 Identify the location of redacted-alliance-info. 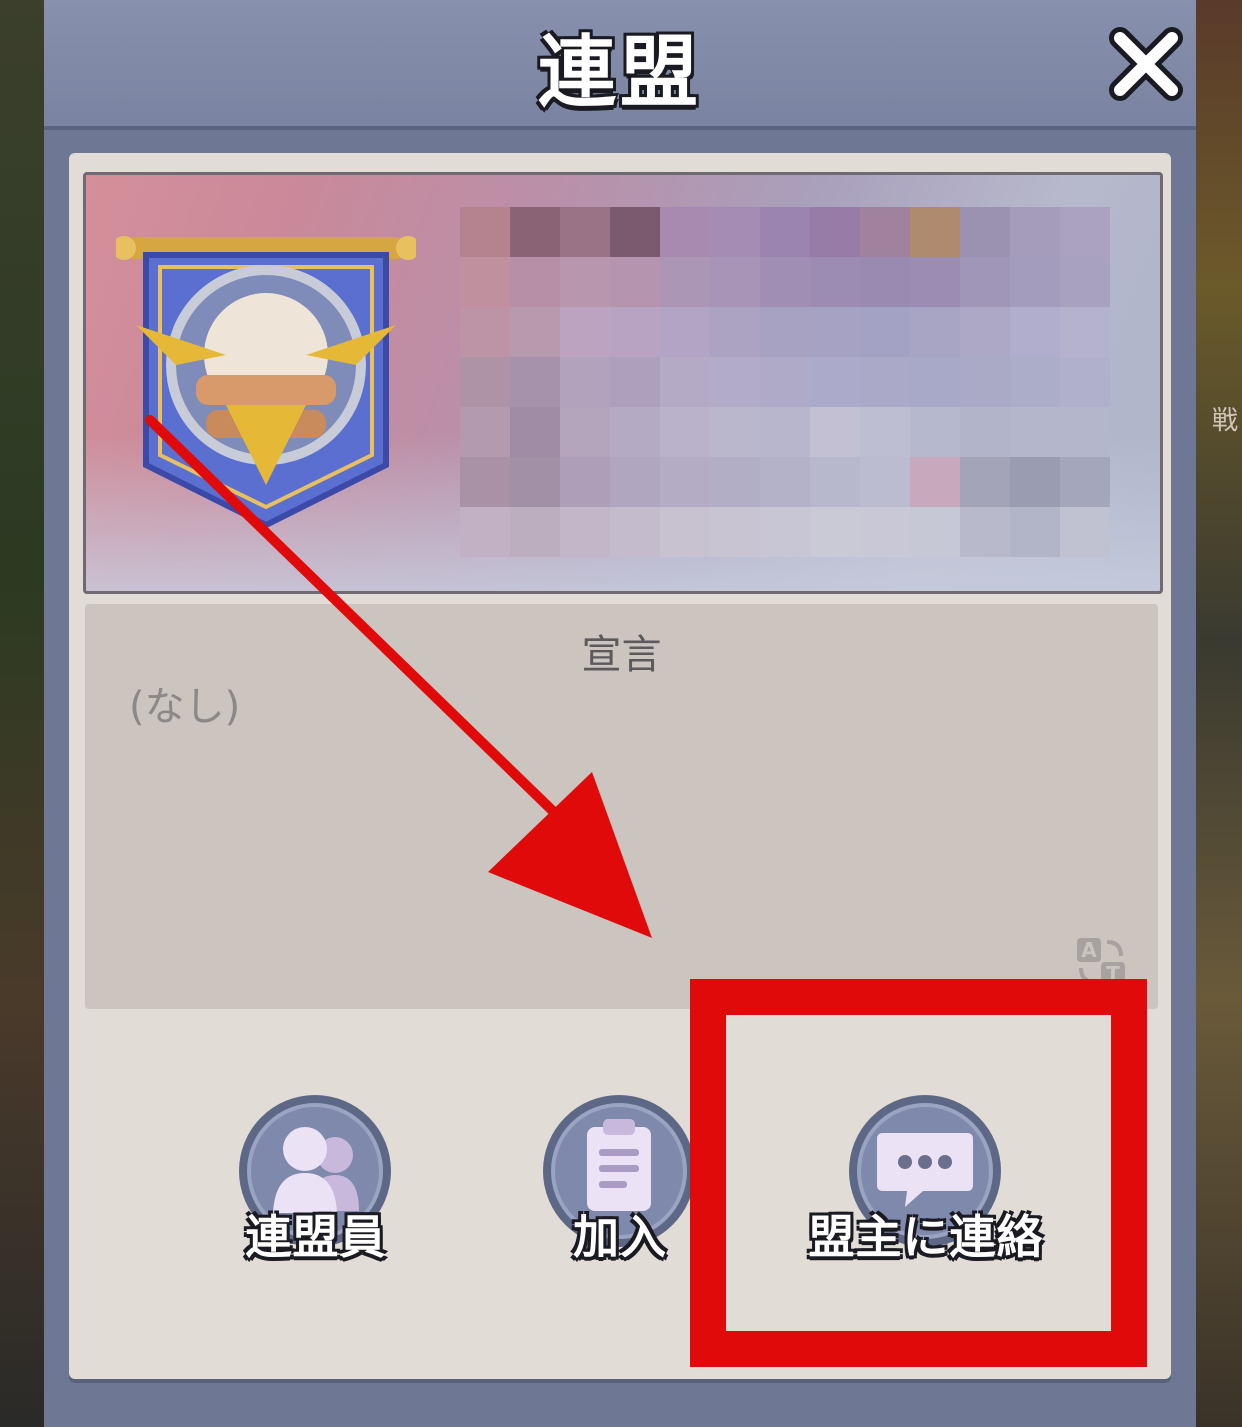
(785, 382).